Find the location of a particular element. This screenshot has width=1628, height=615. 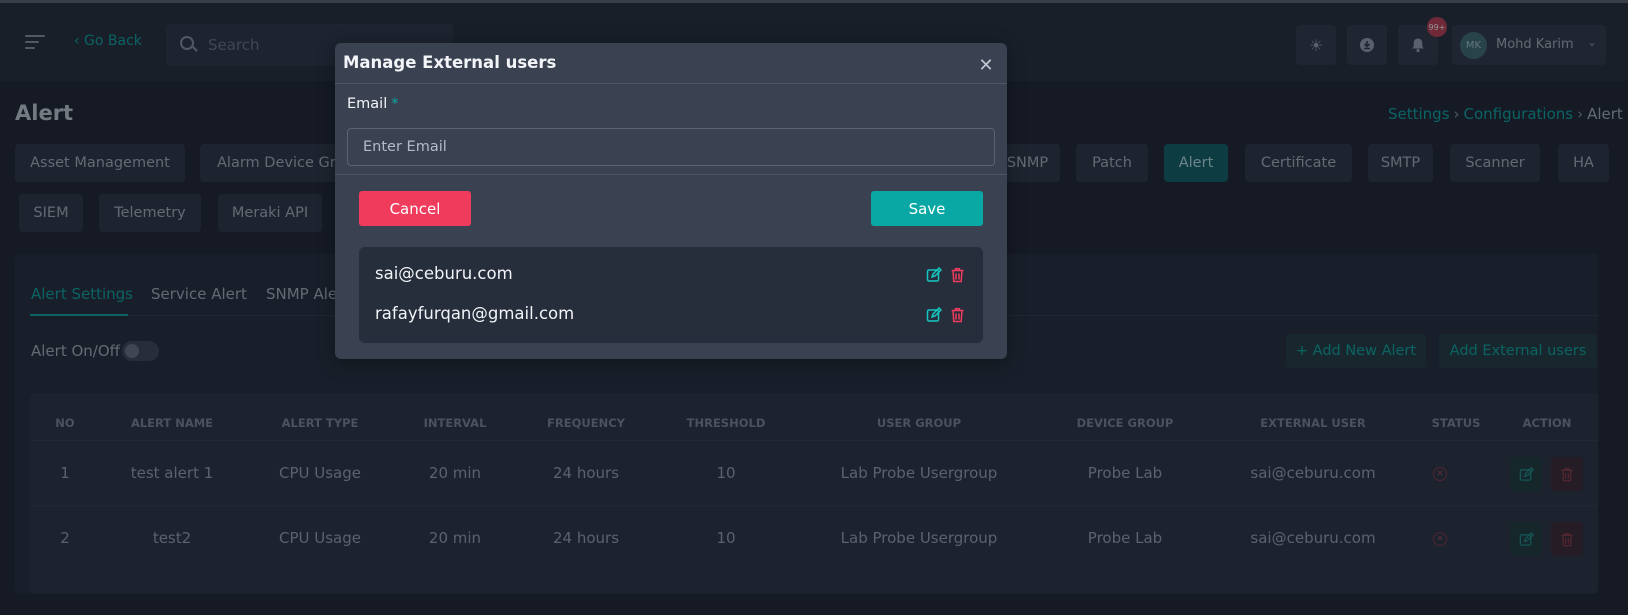

close-icon: ✕ is located at coordinates (986, 66).